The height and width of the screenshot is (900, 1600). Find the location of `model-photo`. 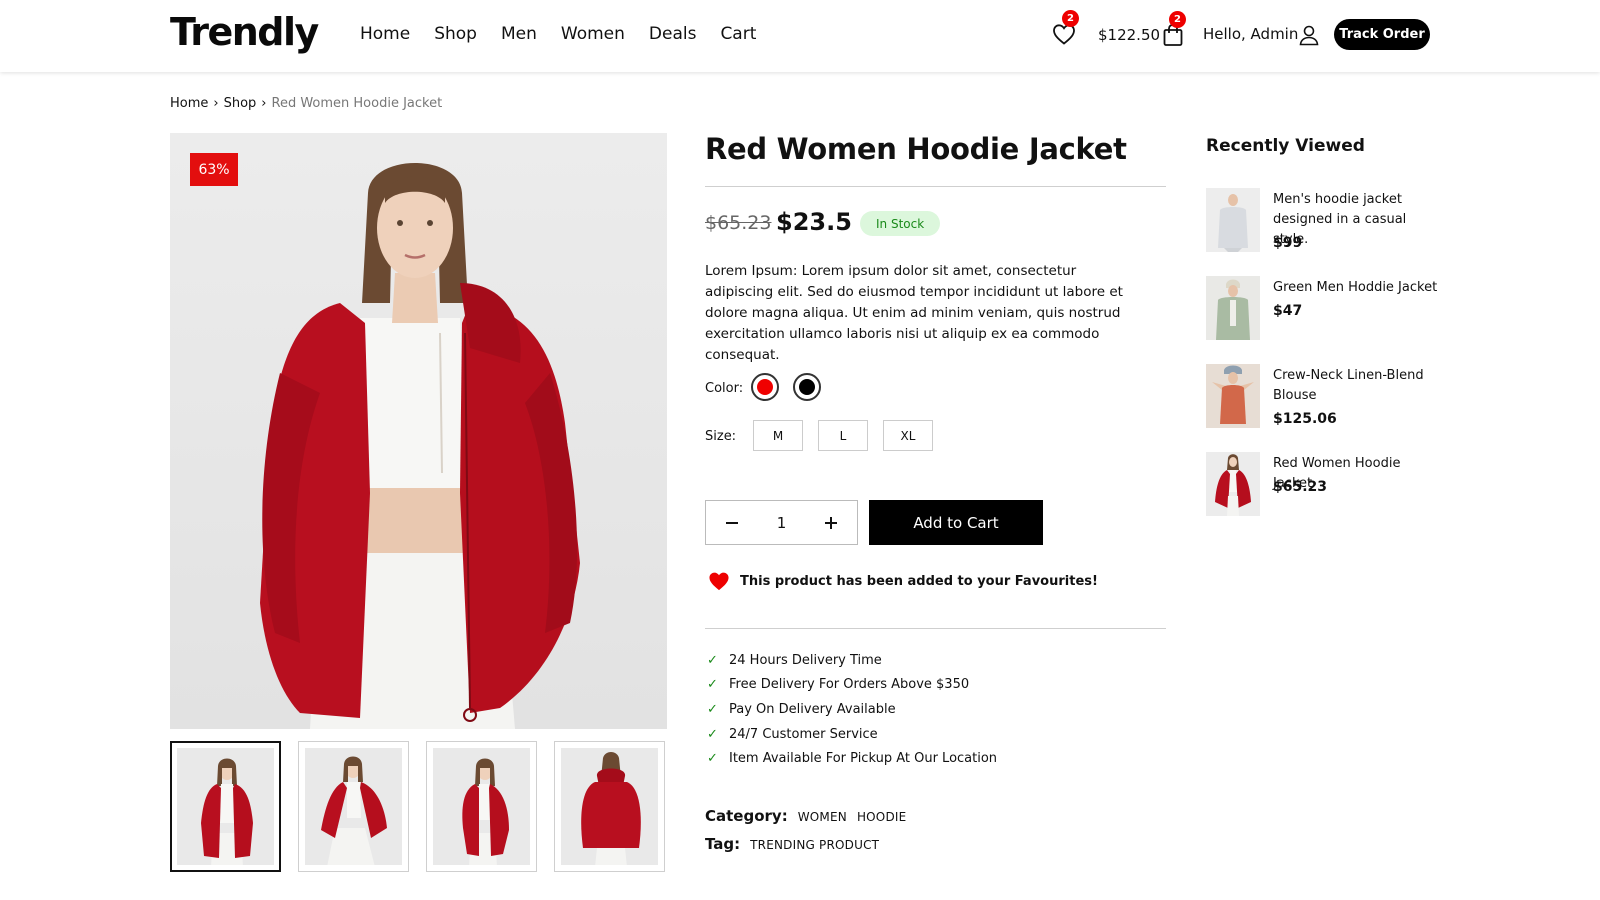

model-photo is located at coordinates (420, 446).